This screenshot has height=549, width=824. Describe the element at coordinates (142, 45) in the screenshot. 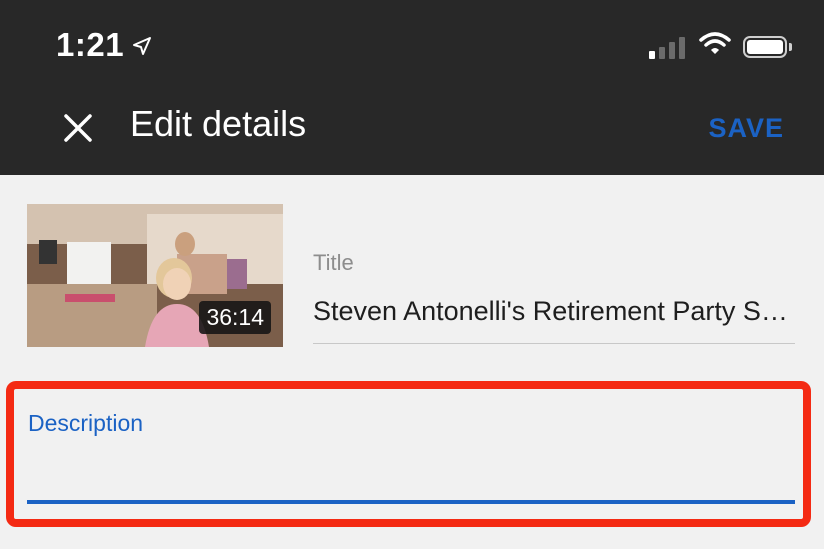

I see `location-arrow-icon` at that location.